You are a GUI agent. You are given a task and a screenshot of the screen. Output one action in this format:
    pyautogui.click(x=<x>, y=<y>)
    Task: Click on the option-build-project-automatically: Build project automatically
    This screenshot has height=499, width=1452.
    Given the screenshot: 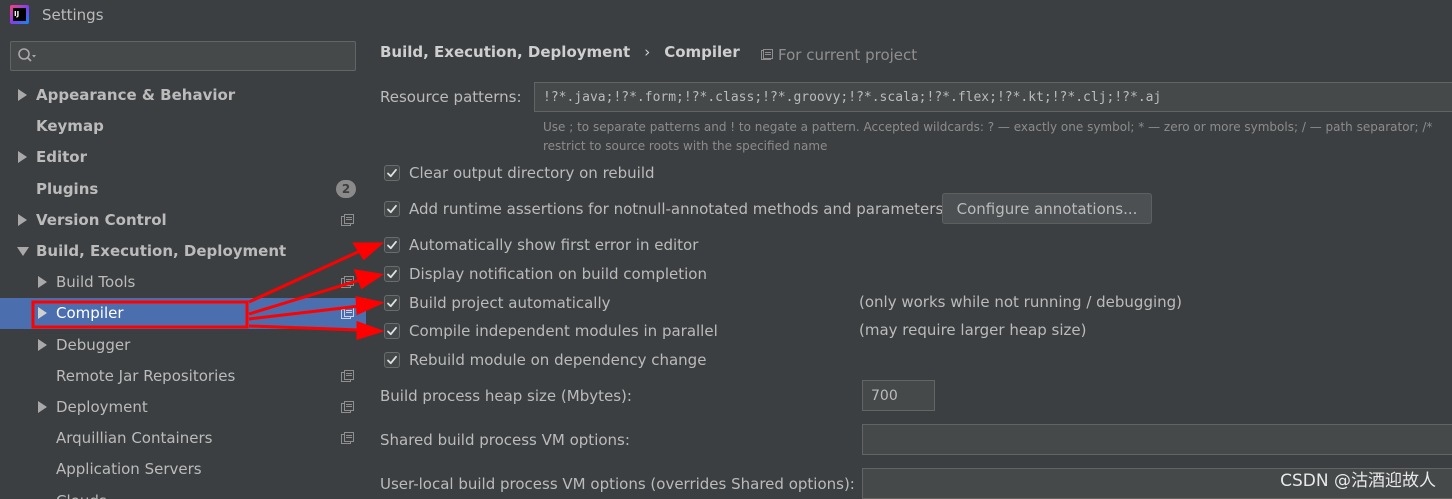 What is the action you would take?
    pyautogui.click(x=497, y=303)
    